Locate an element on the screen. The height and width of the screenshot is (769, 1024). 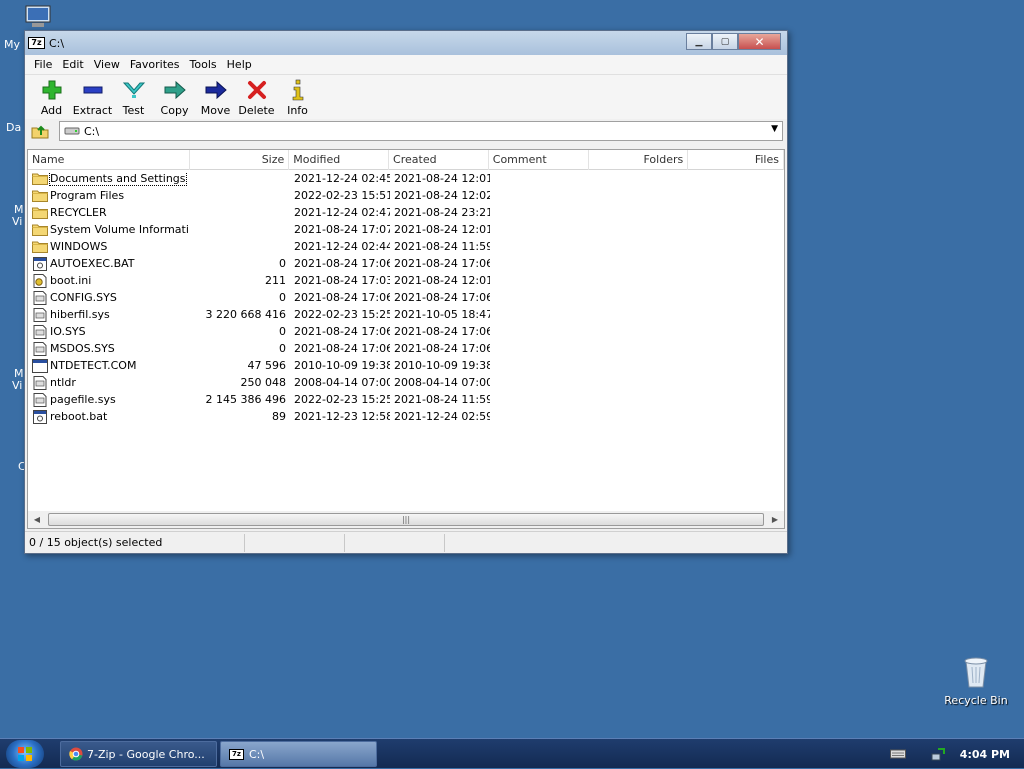
folder-icon is located at coordinates (40, 179).